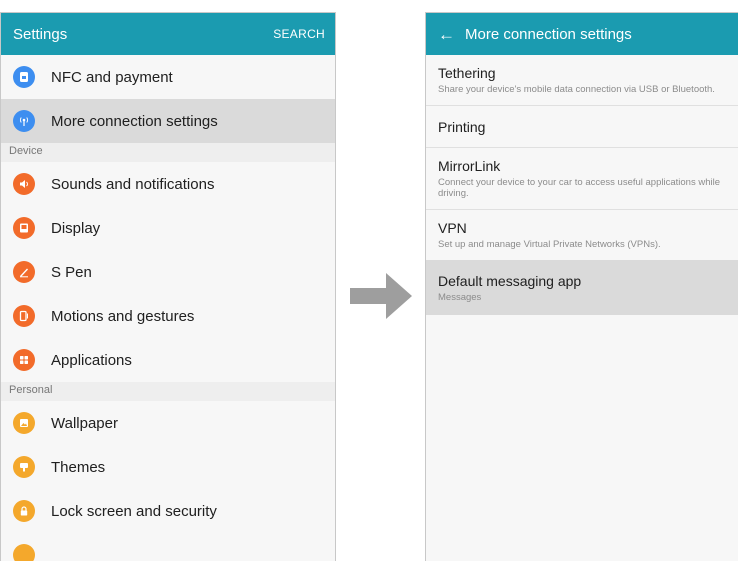 Image resolution: width=738 pixels, height=561 pixels. What do you see at coordinates (582, 127) in the screenshot?
I see `menu-item-printing: Printing` at bounding box center [582, 127].